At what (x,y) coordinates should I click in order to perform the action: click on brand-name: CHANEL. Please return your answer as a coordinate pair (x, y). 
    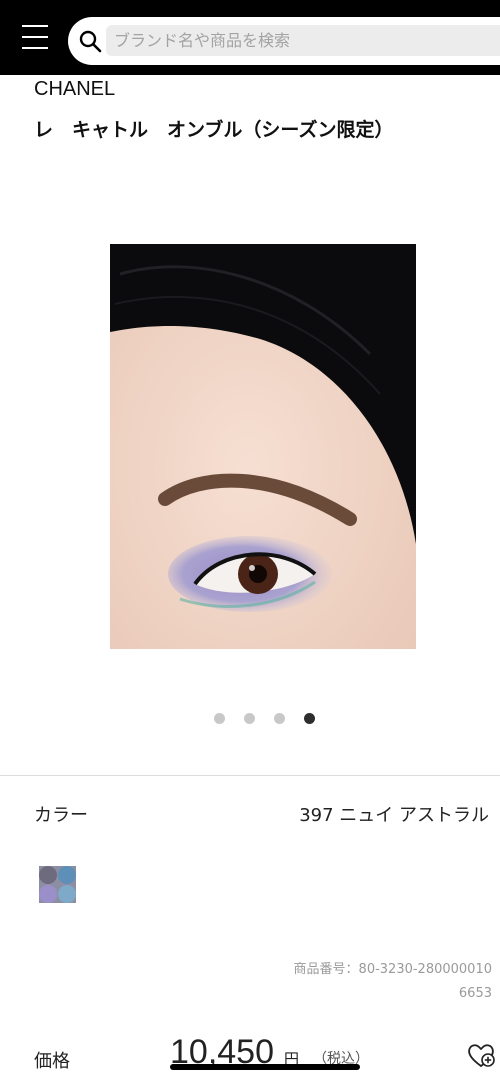
    Looking at the image, I should click on (74, 89).